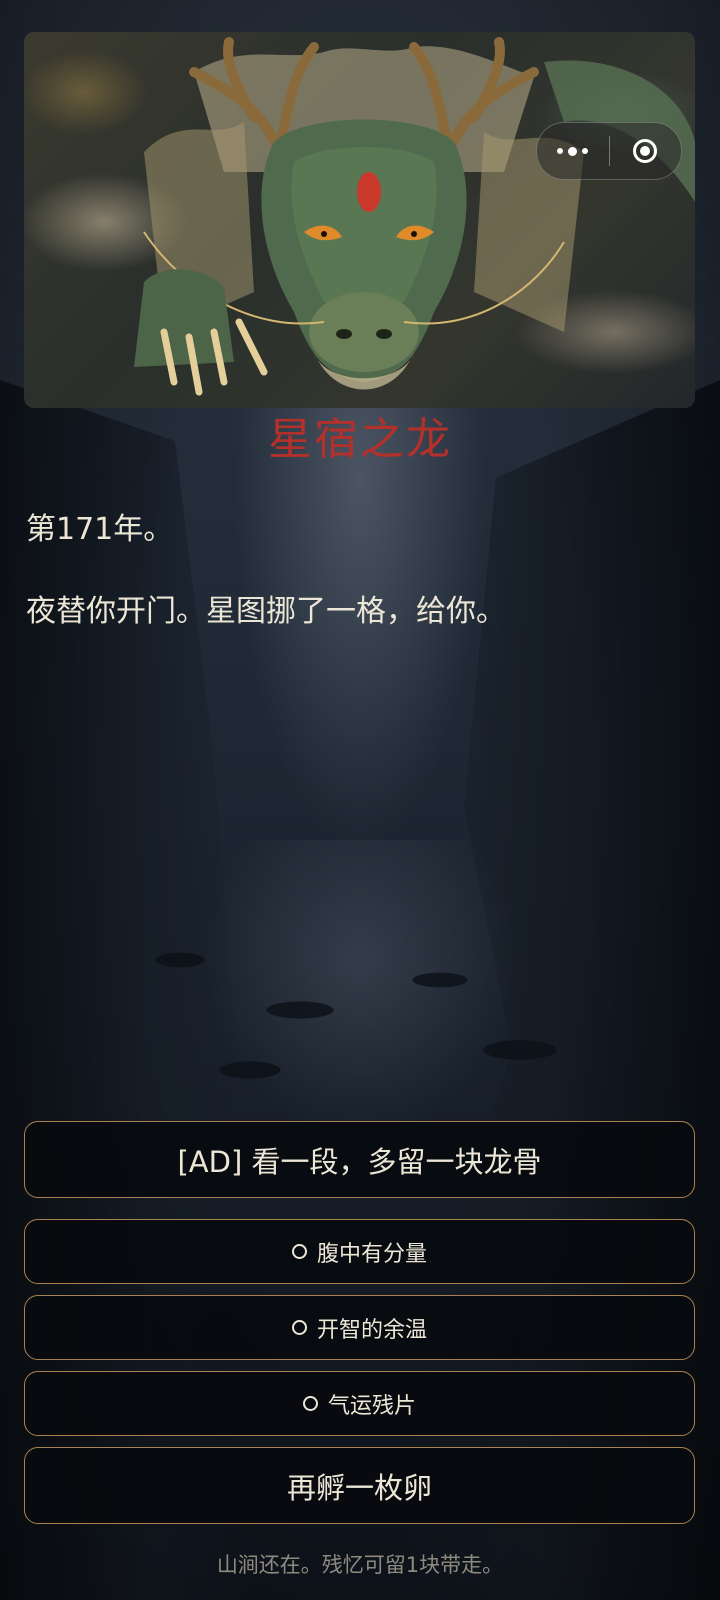  I want to click on close-circle-icon, so click(645, 151).